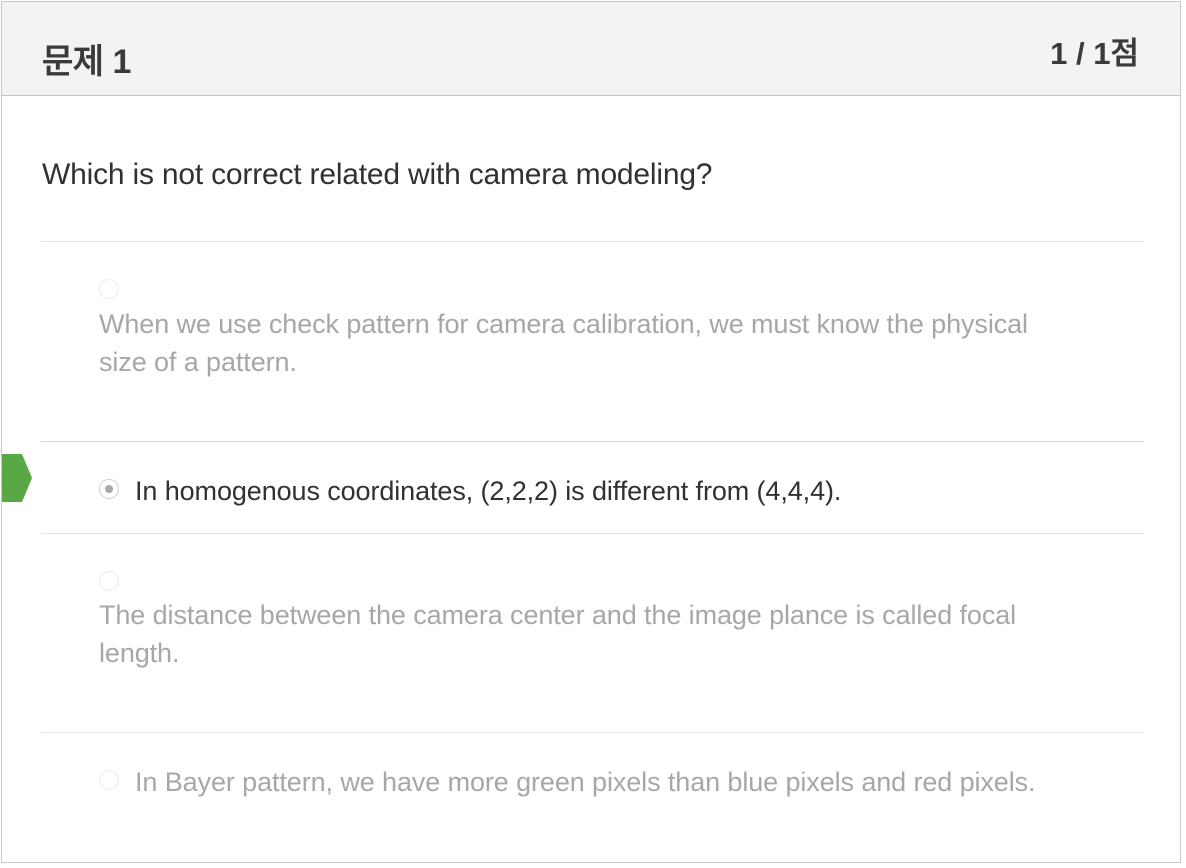  Describe the element at coordinates (109, 489) in the screenshot. I see `radio-button-selected-icon` at that location.